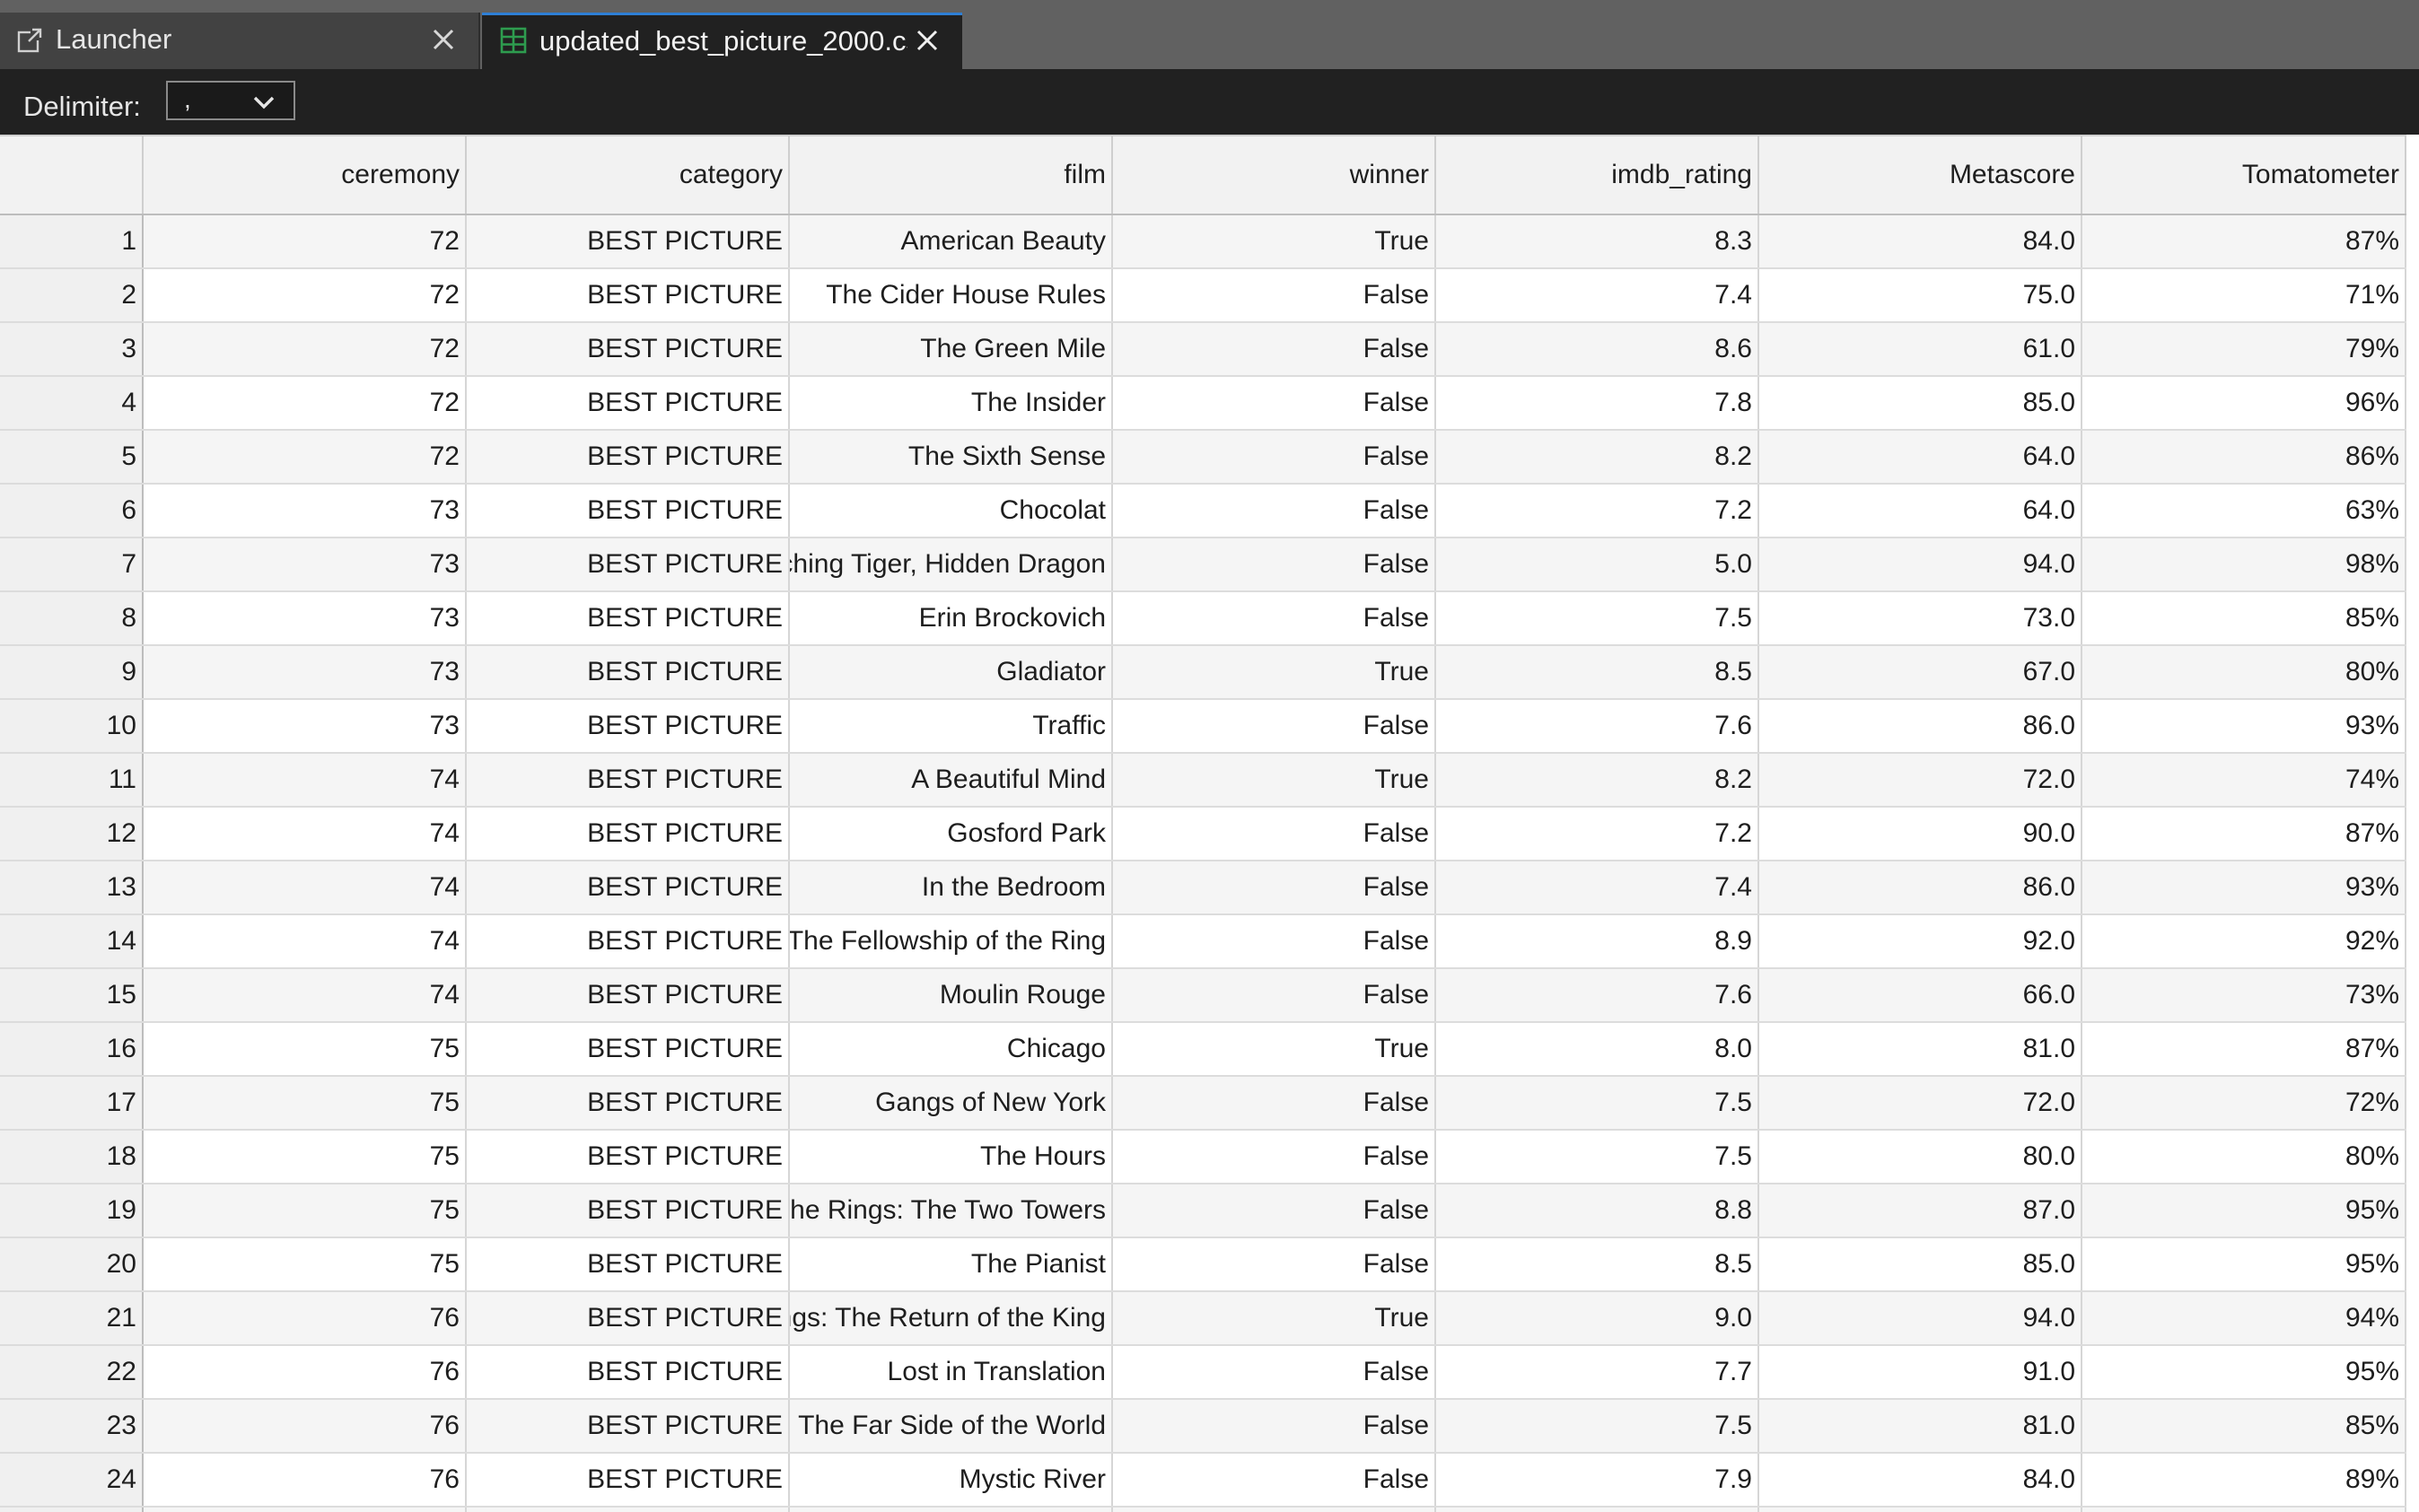 This screenshot has height=1512, width=2419. Describe the element at coordinates (951, 1049) in the screenshot. I see `table-cell-film: Chicago` at that location.